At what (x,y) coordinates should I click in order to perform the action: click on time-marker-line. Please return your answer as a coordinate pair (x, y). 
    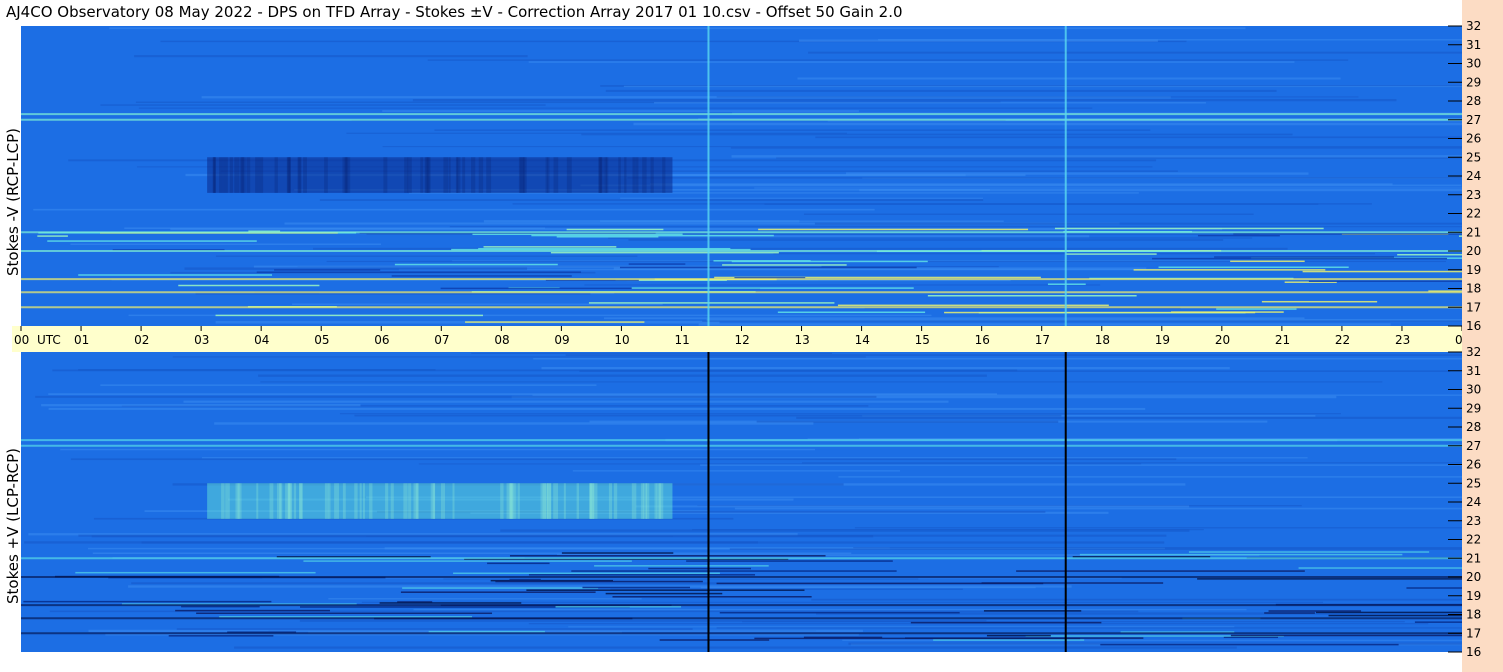
    Looking at the image, I should click on (1065, 176).